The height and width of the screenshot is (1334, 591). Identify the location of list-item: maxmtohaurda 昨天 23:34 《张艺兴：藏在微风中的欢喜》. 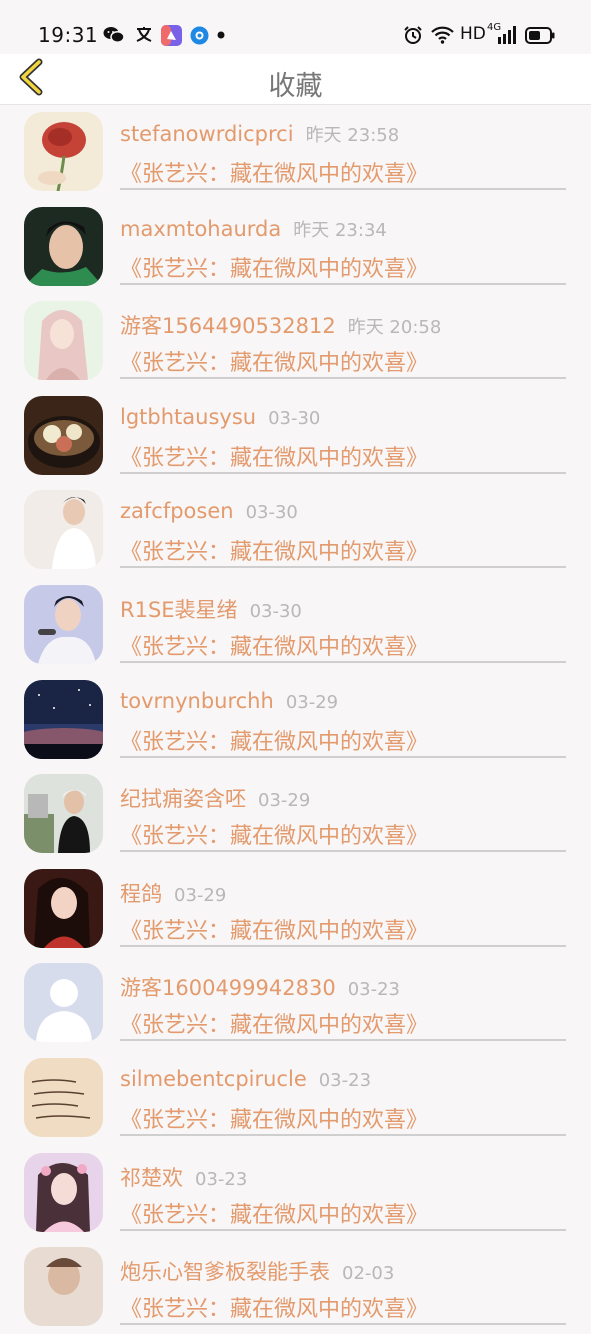
(295, 246).